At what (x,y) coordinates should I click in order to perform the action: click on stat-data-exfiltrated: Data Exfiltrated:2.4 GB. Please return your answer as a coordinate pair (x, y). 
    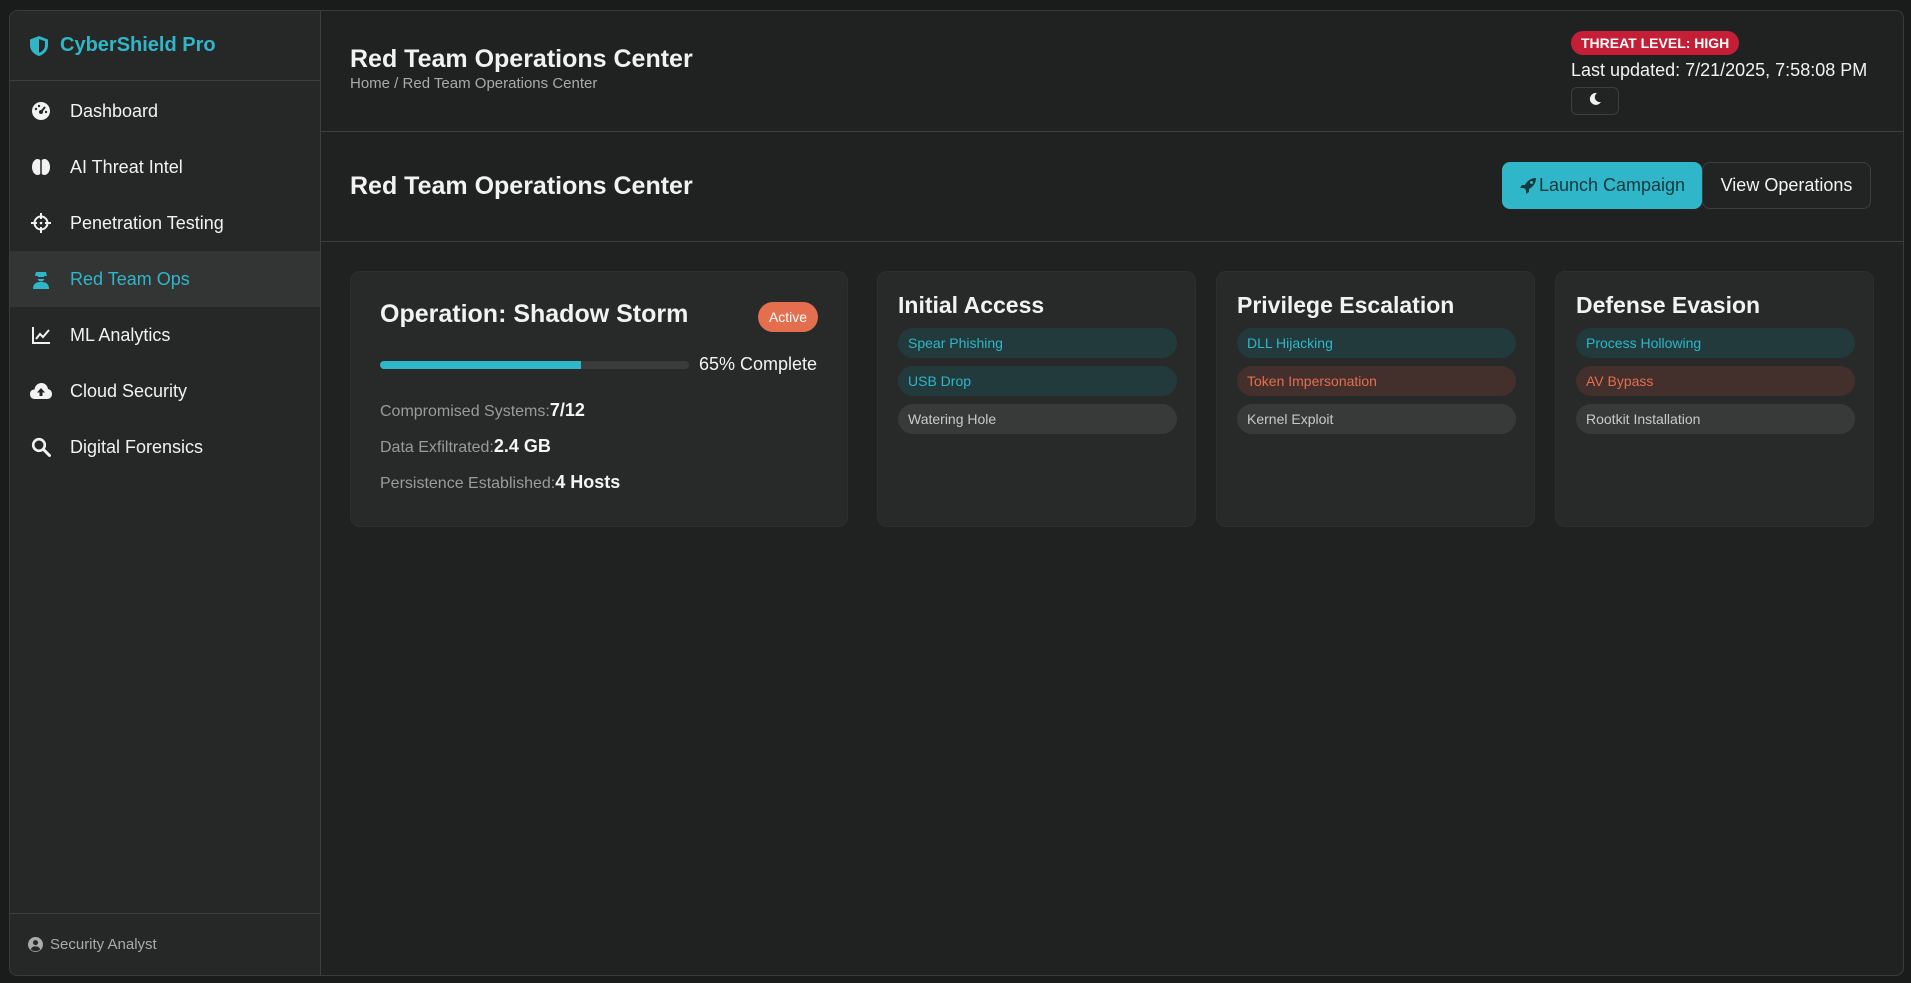
    Looking at the image, I should click on (465, 446).